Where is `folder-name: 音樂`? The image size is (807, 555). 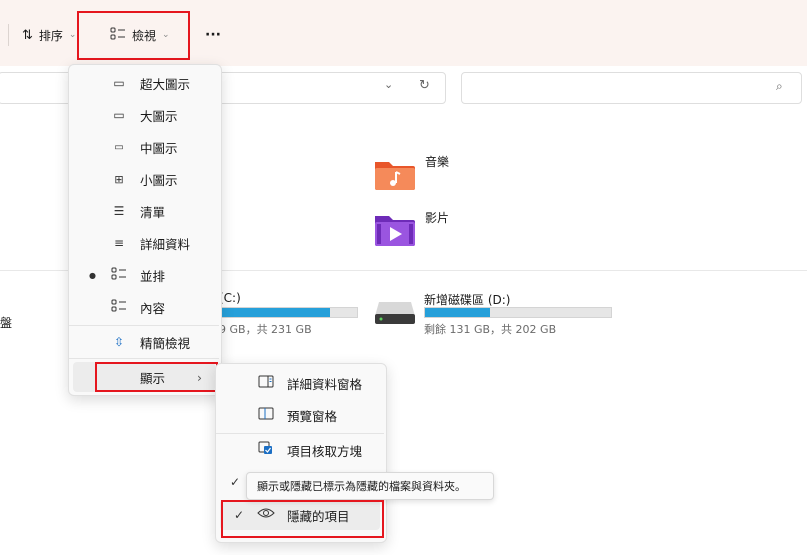 folder-name: 音樂 is located at coordinates (437, 162).